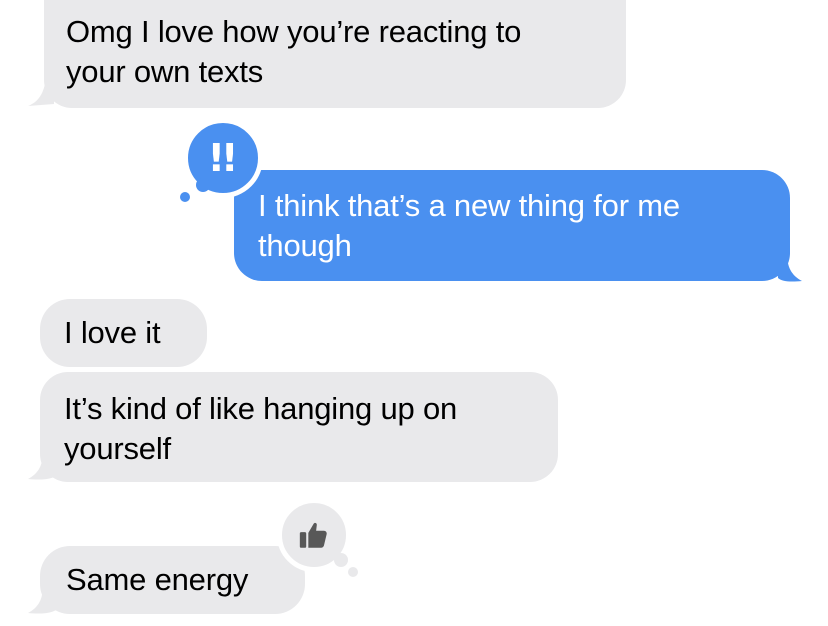  I want to click on message-text-line: It’s kind of like hanging up on, so click(261, 408).